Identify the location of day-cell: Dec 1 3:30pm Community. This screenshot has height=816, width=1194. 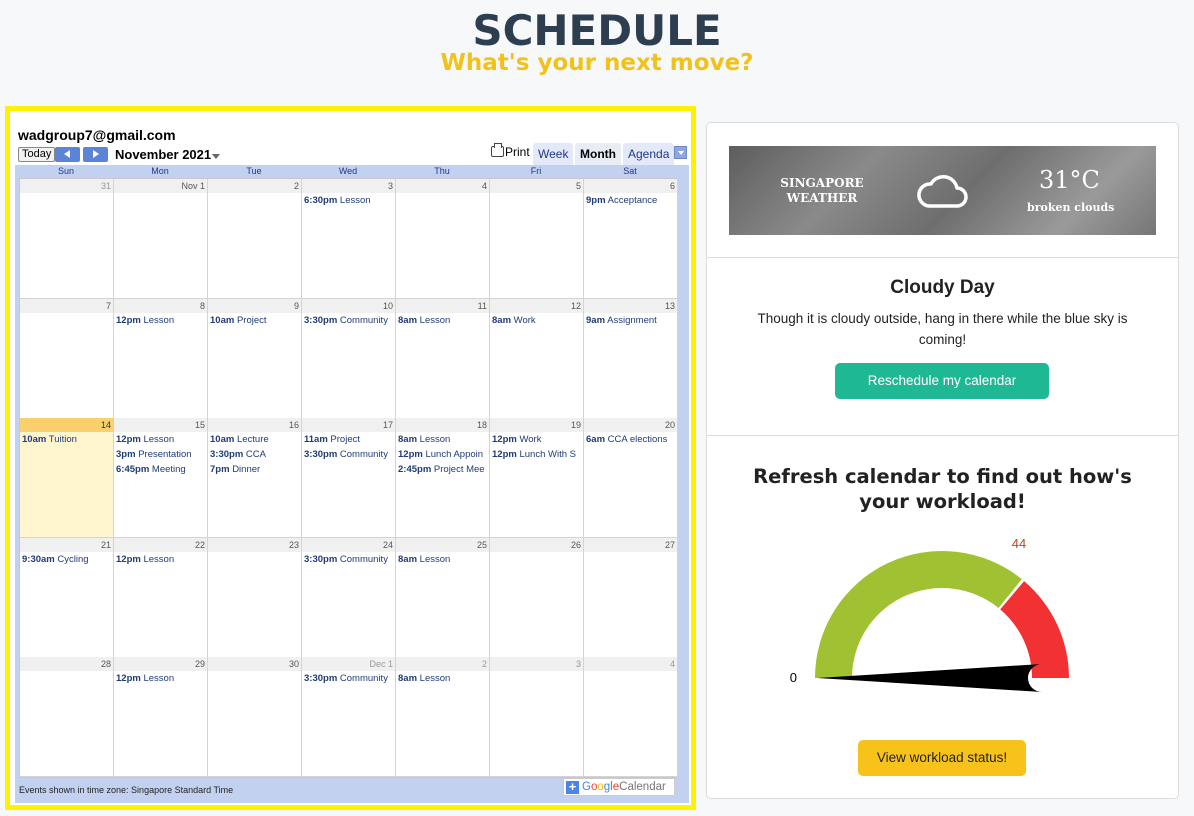
(349, 717).